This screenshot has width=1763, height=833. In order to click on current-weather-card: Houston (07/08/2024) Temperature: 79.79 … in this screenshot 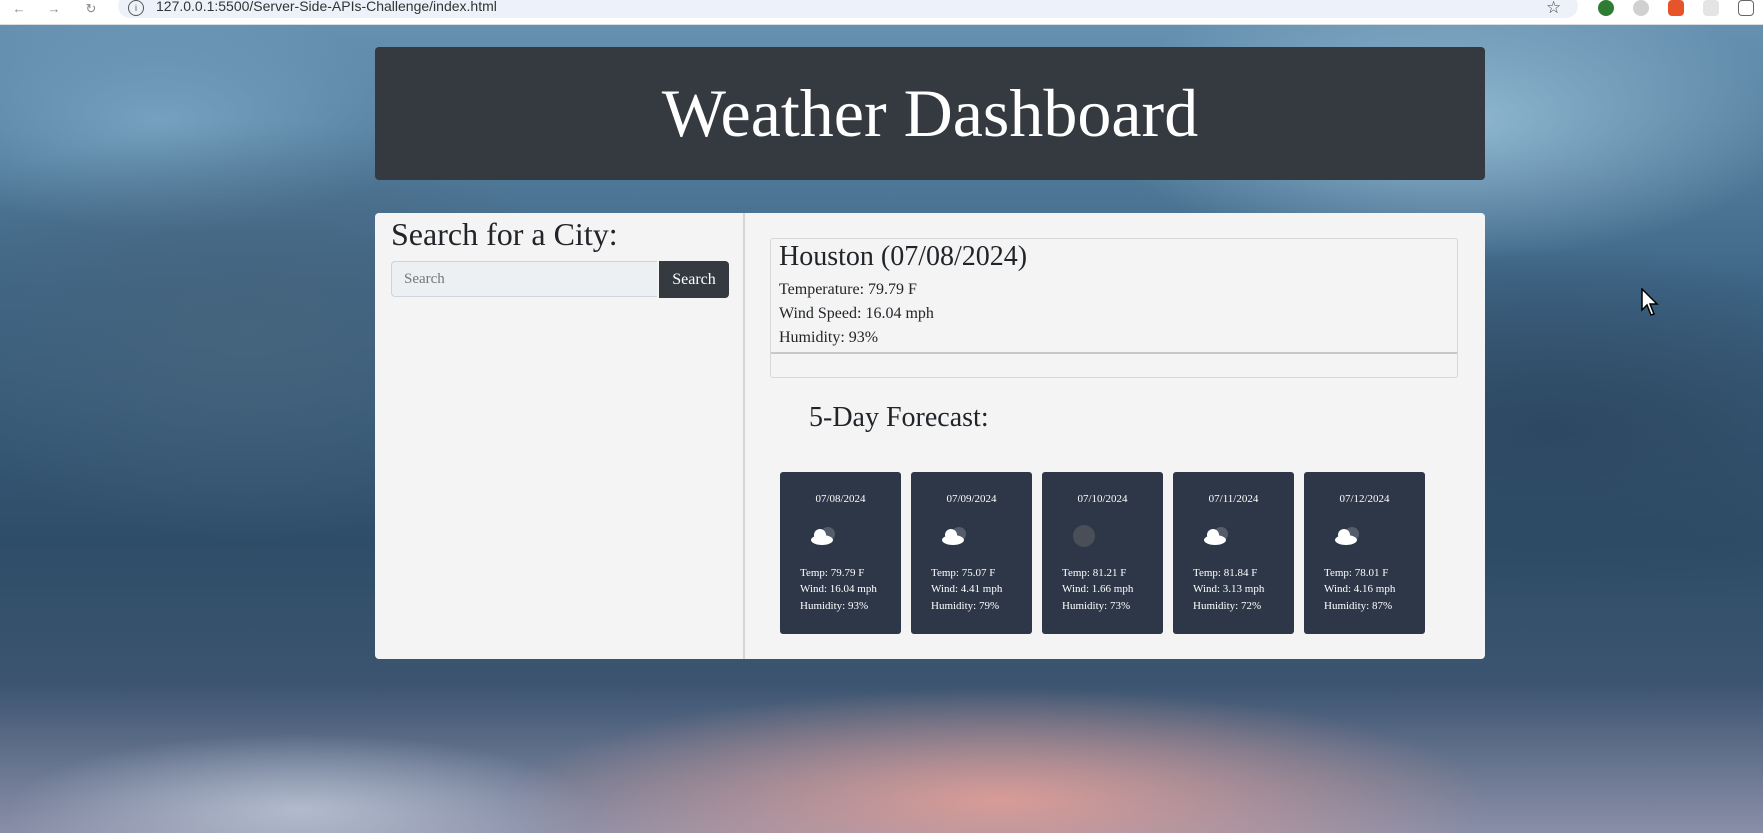, I will do `click(1114, 308)`.